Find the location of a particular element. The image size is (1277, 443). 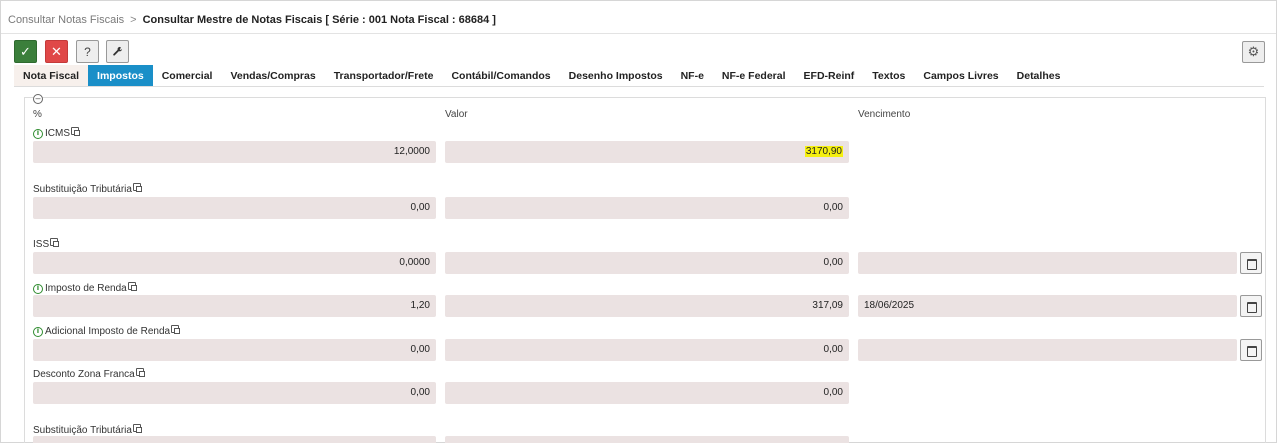

percent-field: 1,20 is located at coordinates (234, 306).